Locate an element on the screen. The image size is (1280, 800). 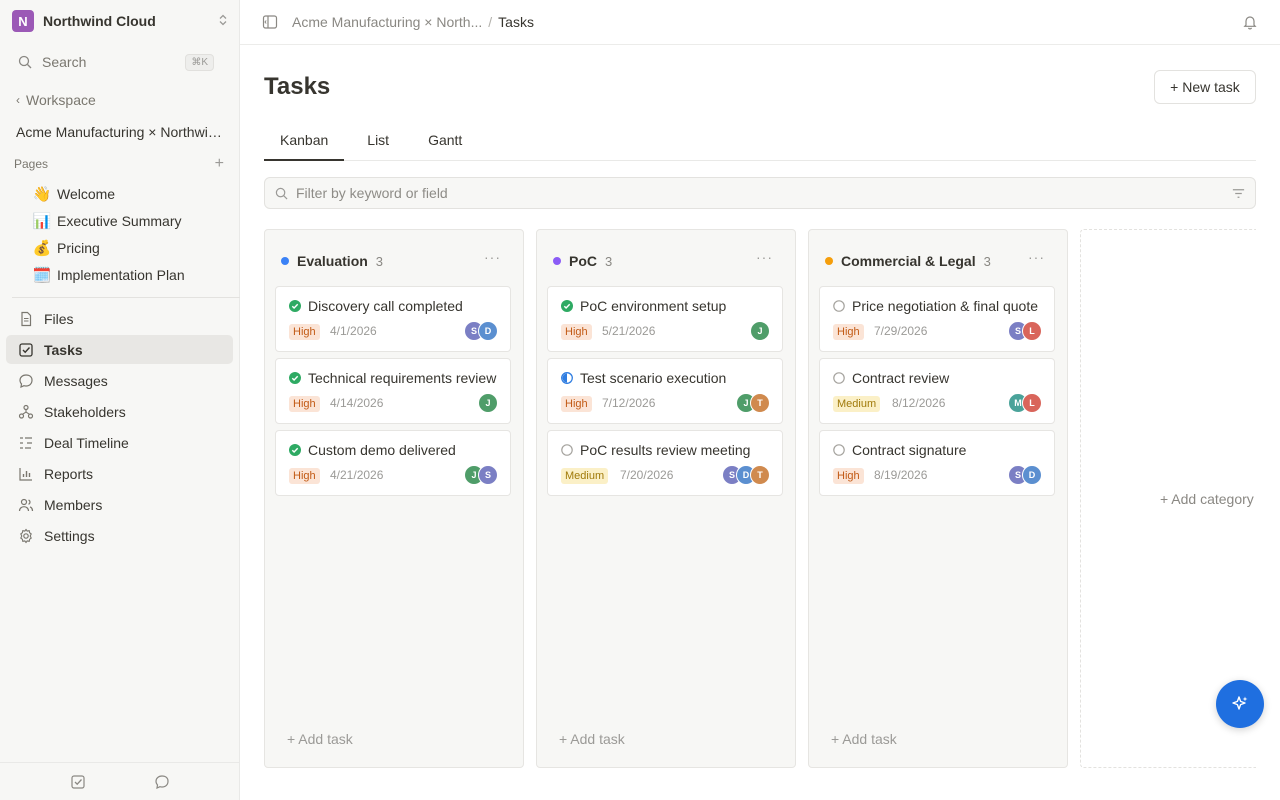
sidebar-item-deal-timeline: Deal Timeline is located at coordinates (119, 442).